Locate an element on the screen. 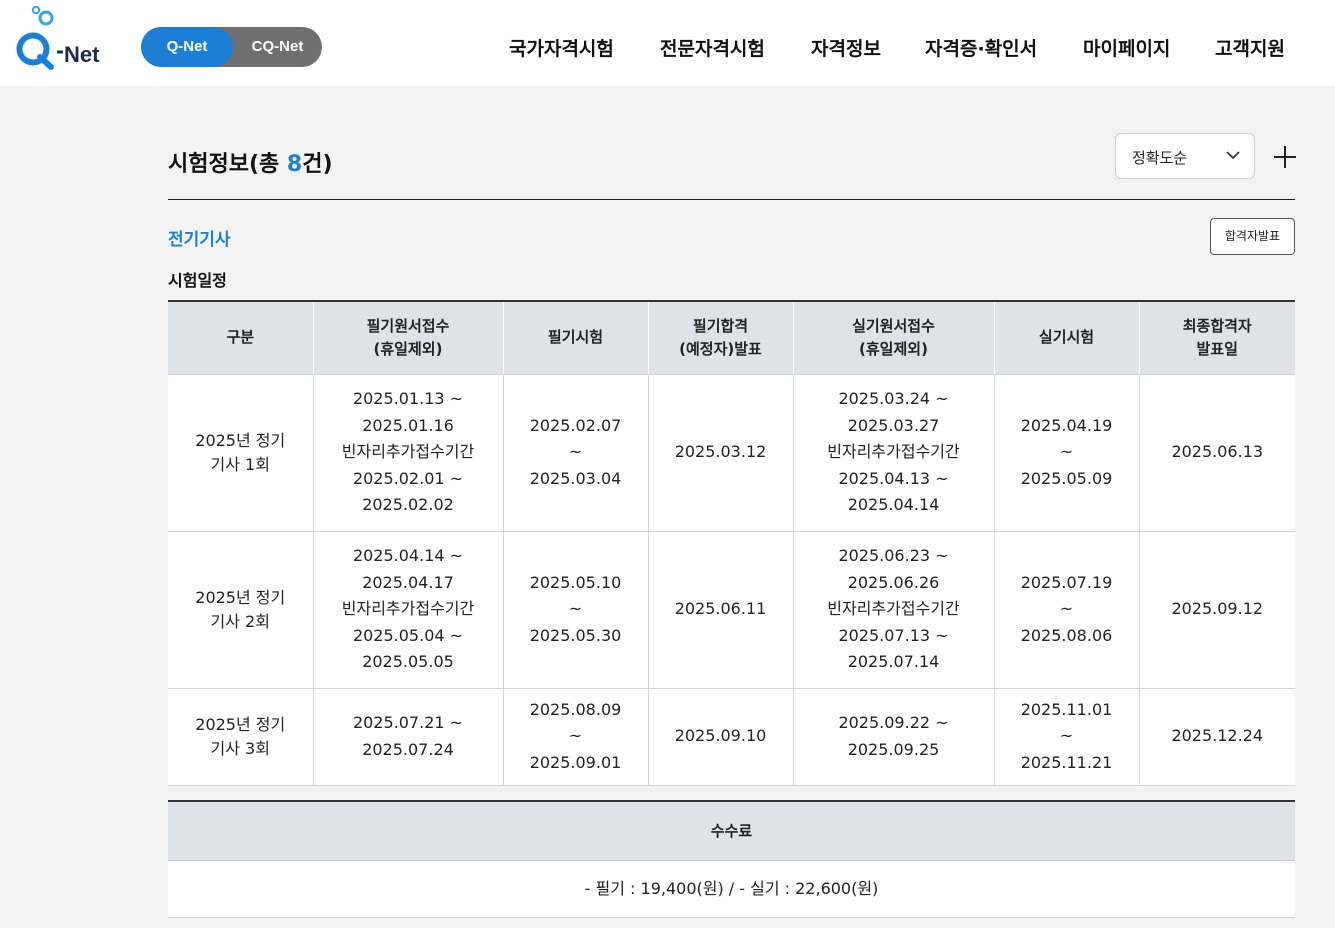 The image size is (1335, 928). header-written-result: 필기합격 (예정자)발표 is located at coordinates (721, 338).